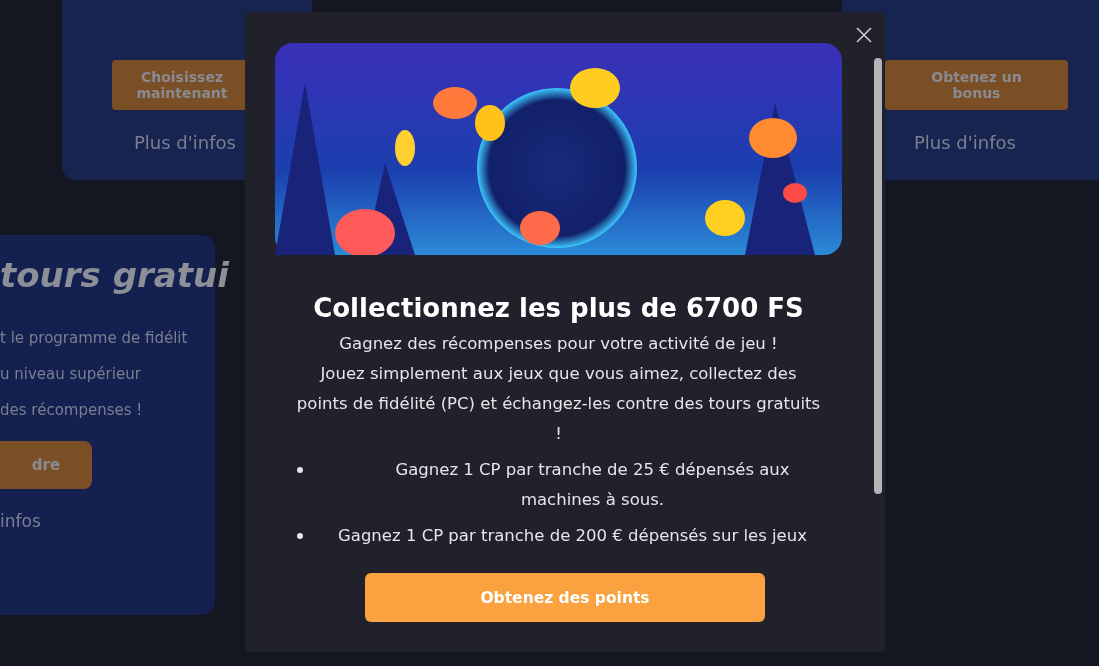  What do you see at coordinates (46, 465) in the screenshot?
I see `promo-button: dre` at bounding box center [46, 465].